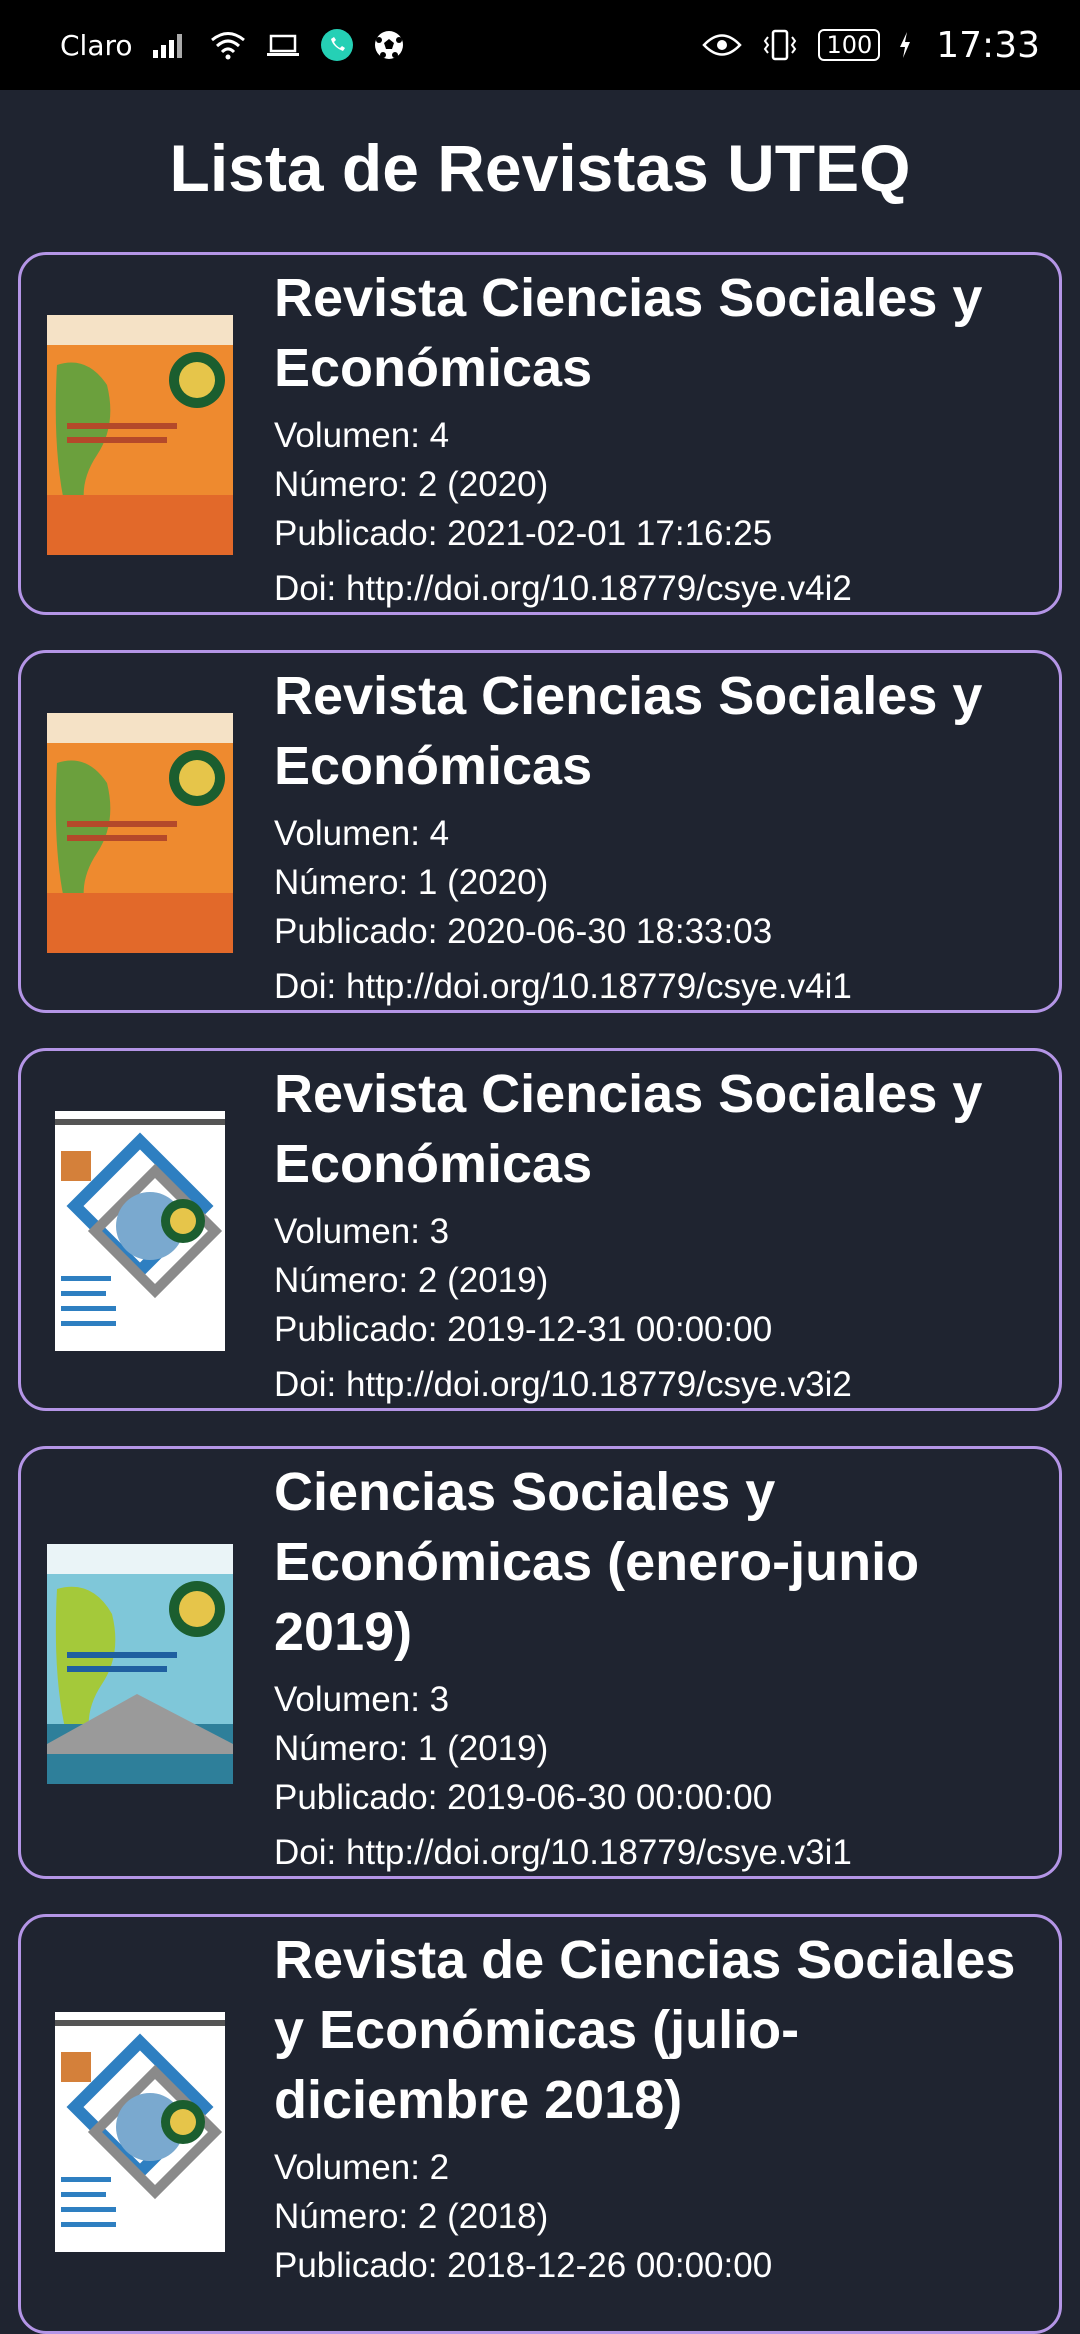 Image resolution: width=1080 pixels, height=2334 pixels. I want to click on wifi-icon, so click(228, 45).